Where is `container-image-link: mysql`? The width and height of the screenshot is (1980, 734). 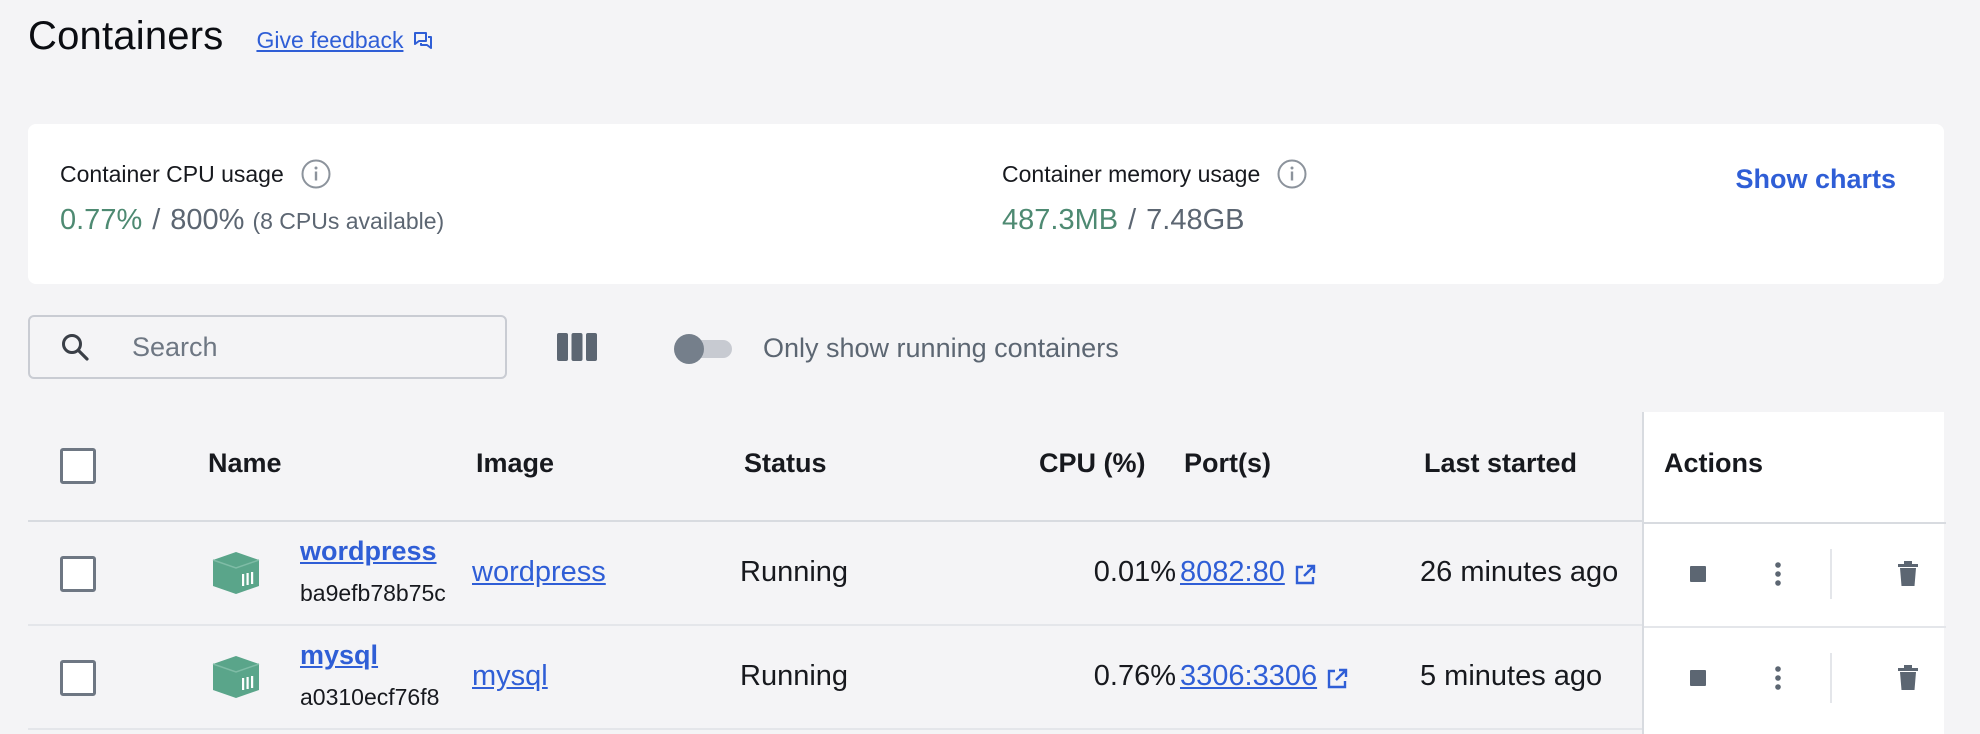 container-image-link: mysql is located at coordinates (510, 676).